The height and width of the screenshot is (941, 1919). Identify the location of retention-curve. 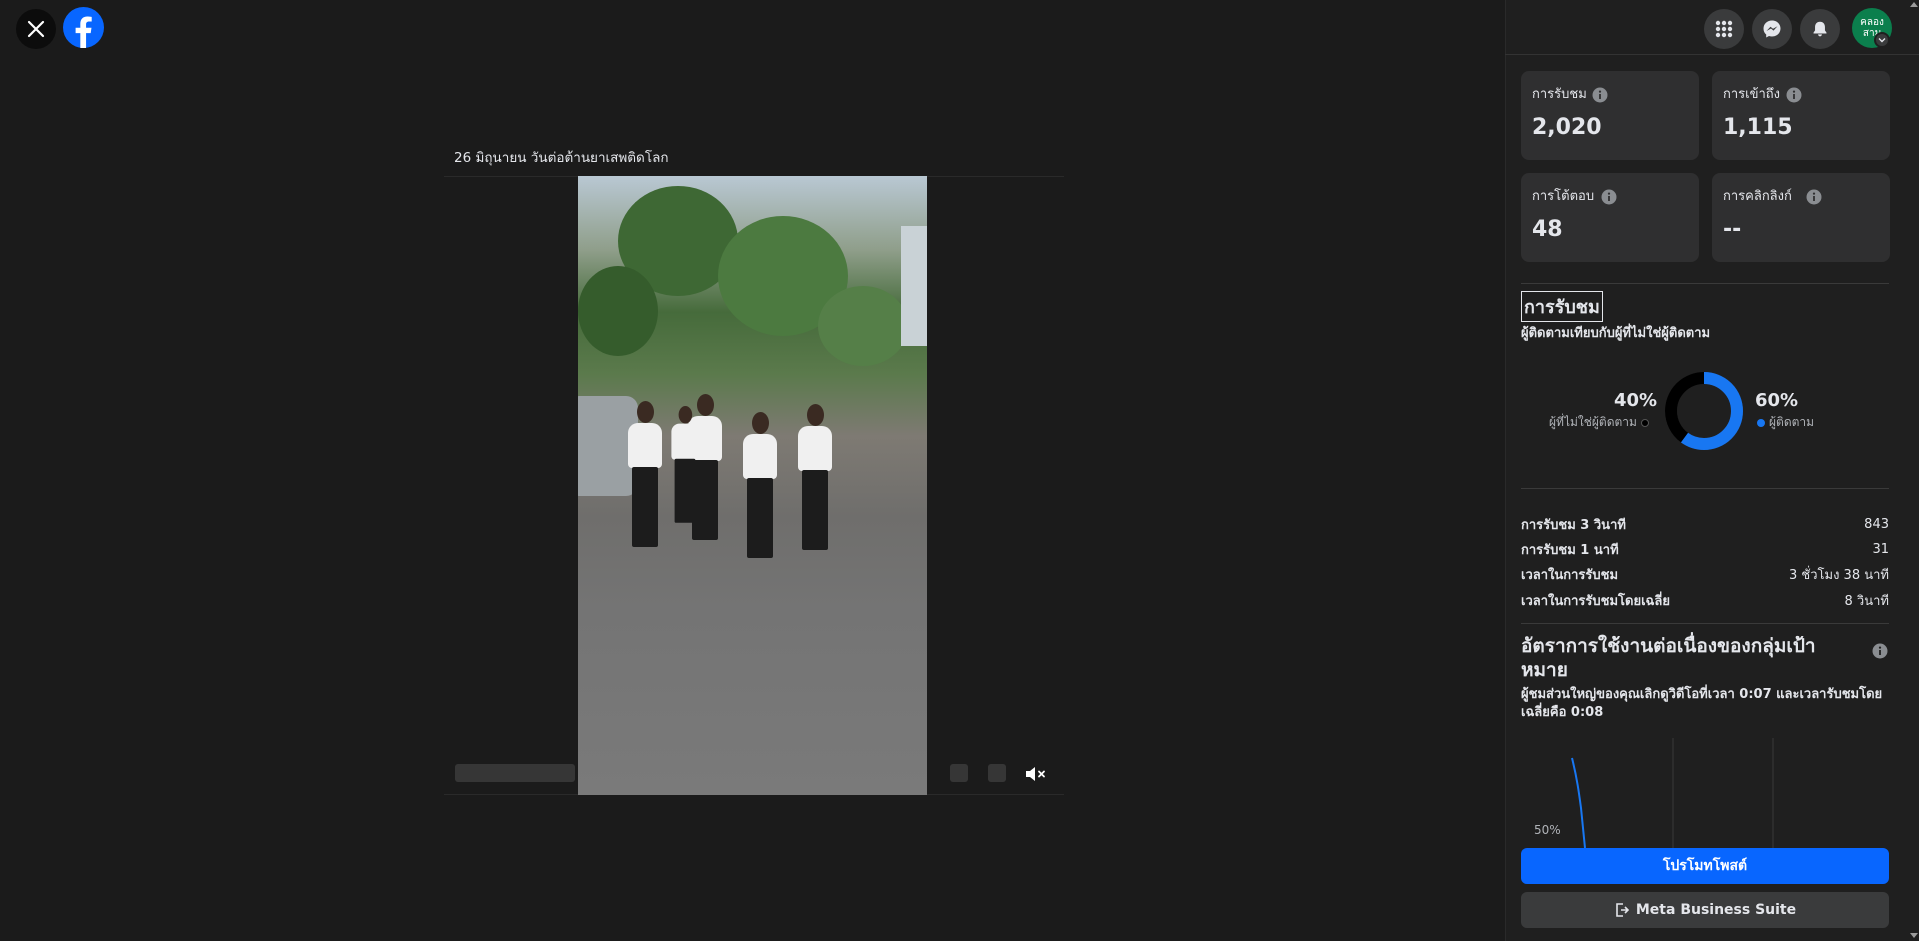
(1578, 802).